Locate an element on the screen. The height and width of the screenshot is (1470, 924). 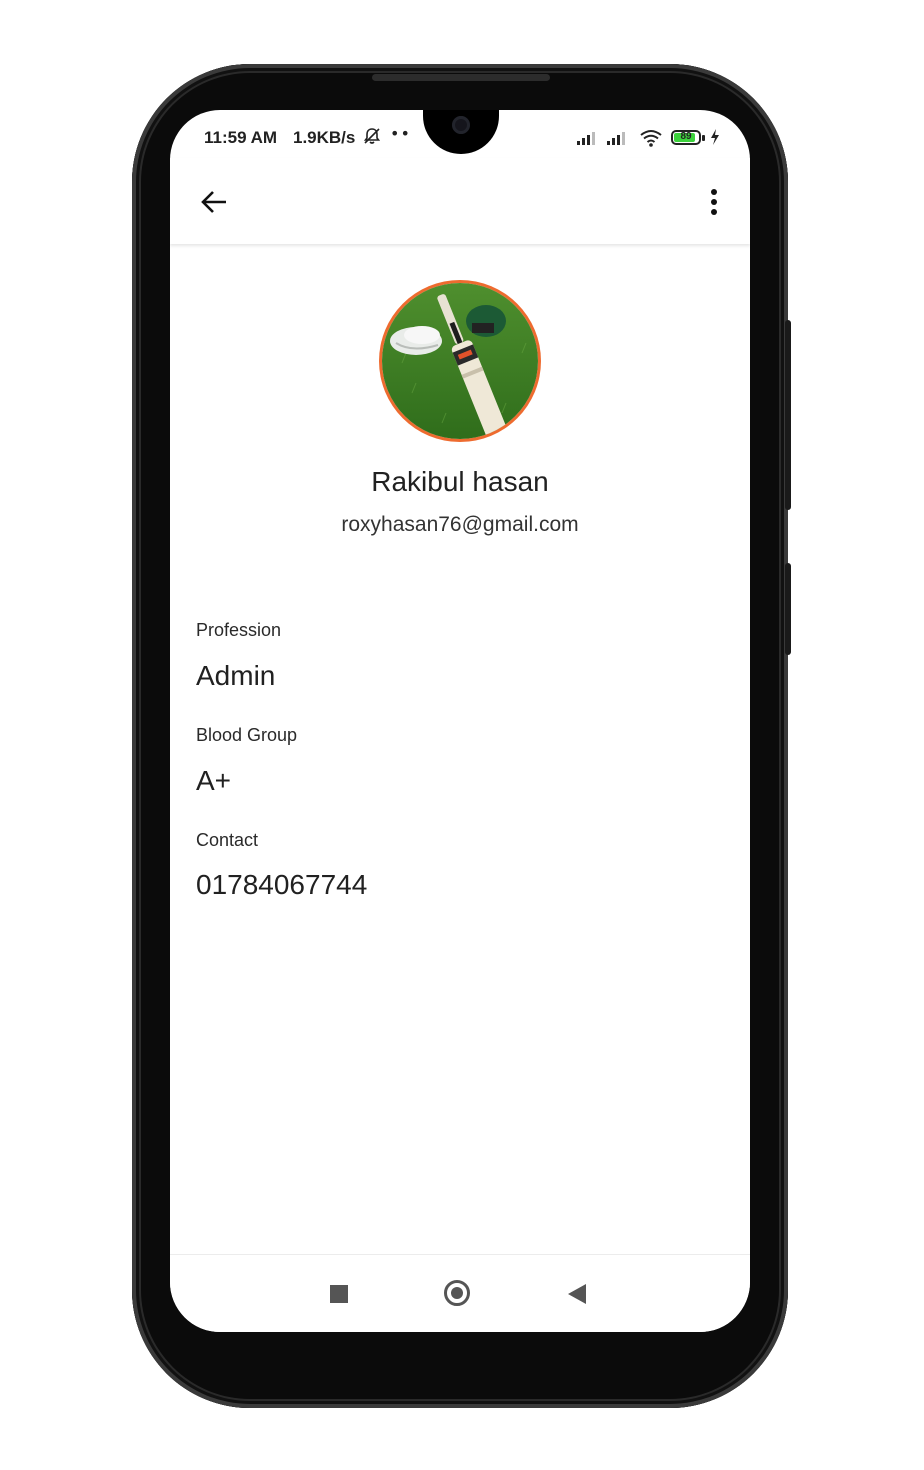
wifi-icon is located at coordinates (651, 138).